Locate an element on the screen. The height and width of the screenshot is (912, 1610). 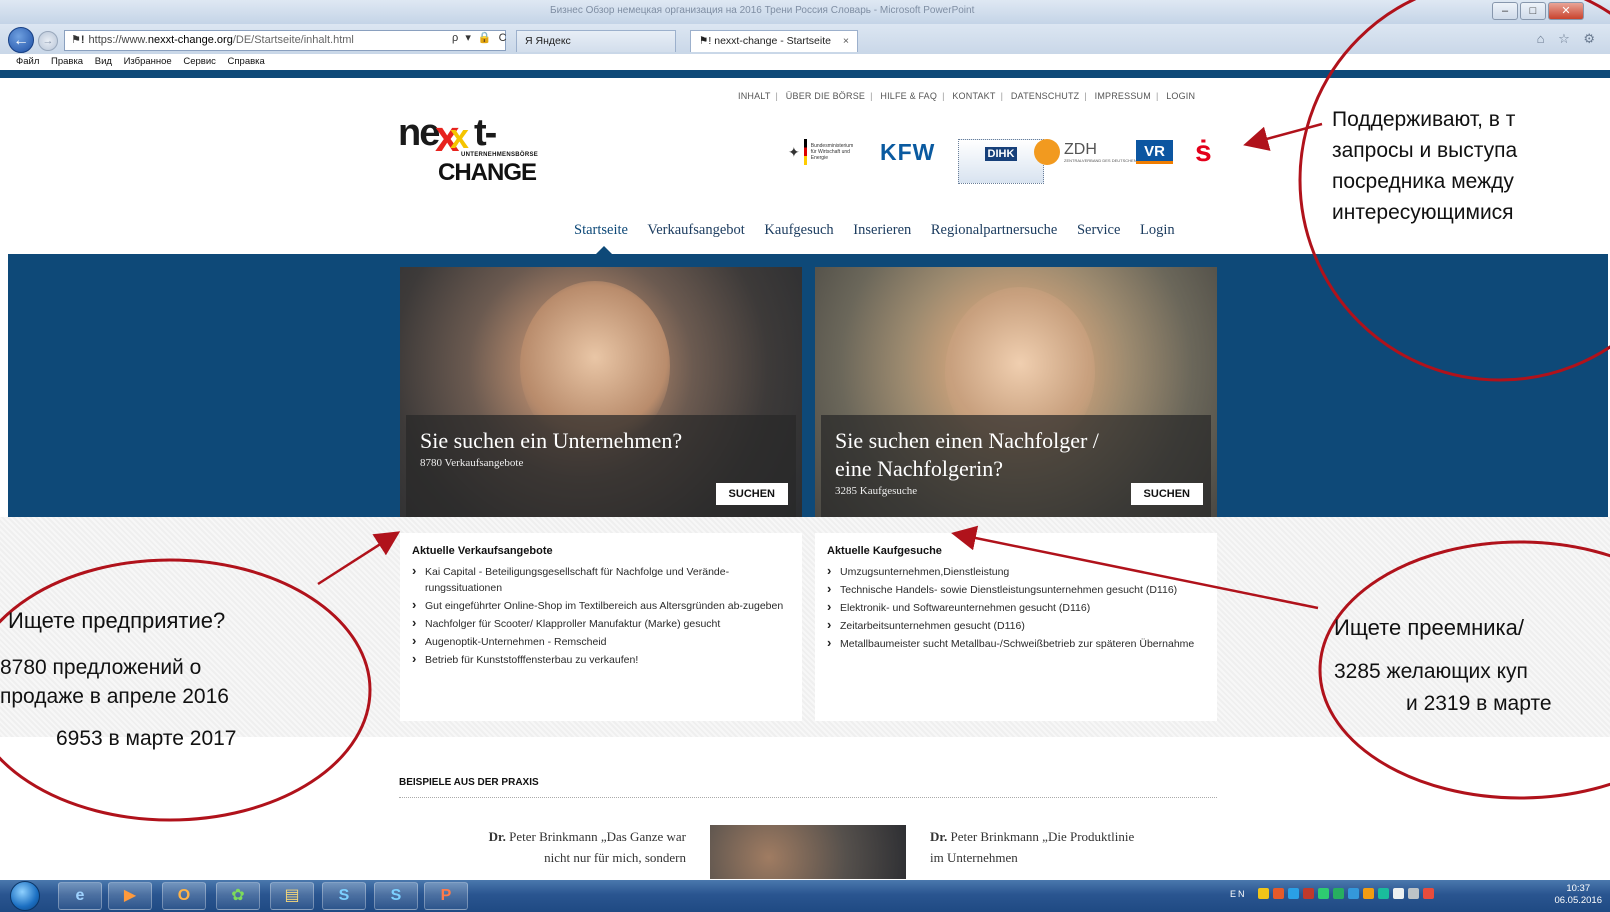
tab-yandex: Я Яндекс is located at coordinates (596, 41).